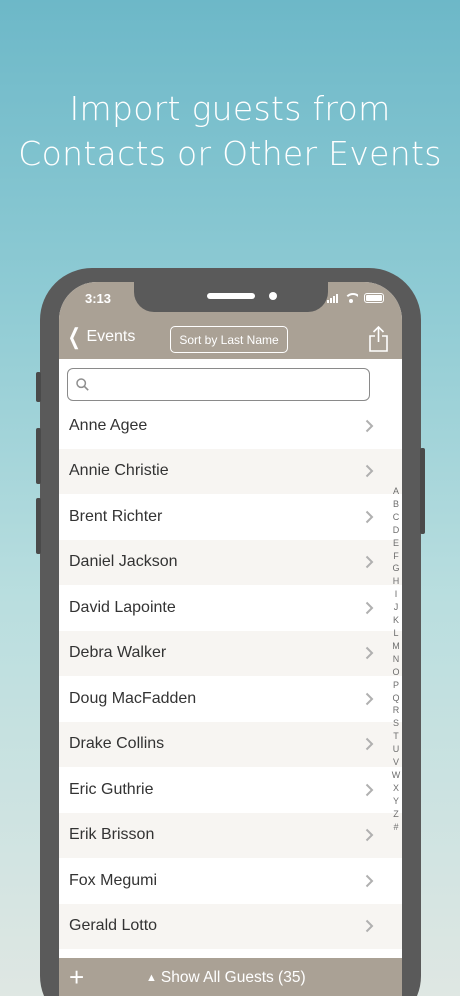 This screenshot has height=996, width=460. Describe the element at coordinates (273, 296) in the screenshot. I see `camera` at that location.